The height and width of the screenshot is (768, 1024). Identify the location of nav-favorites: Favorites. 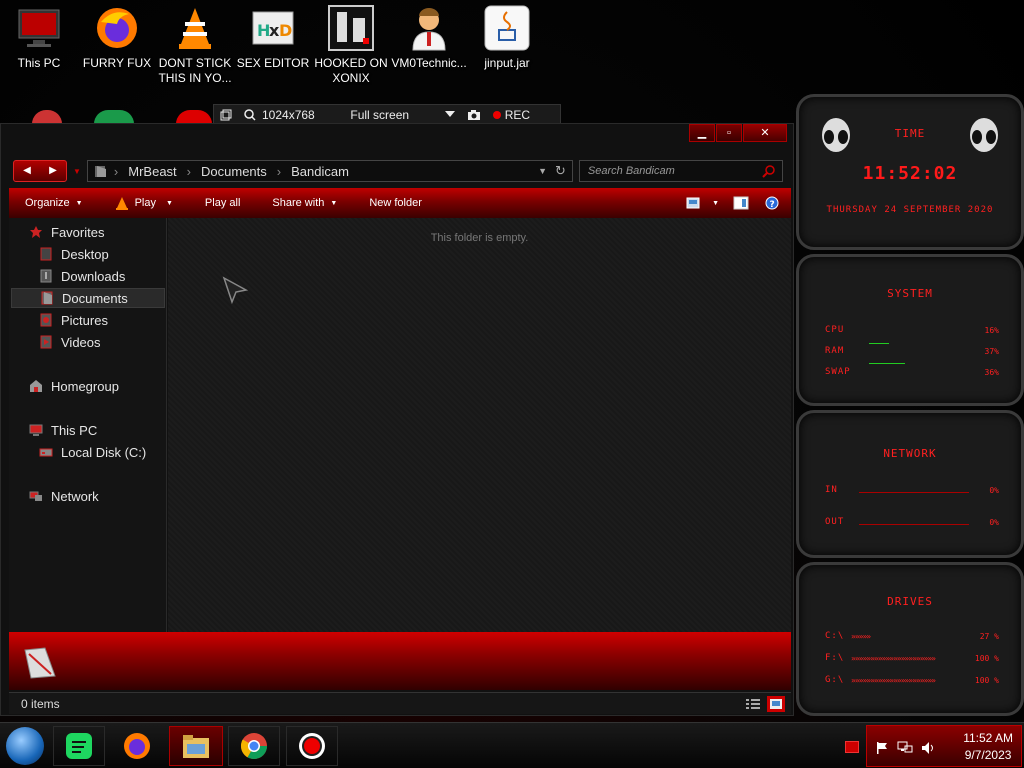
(66, 232).